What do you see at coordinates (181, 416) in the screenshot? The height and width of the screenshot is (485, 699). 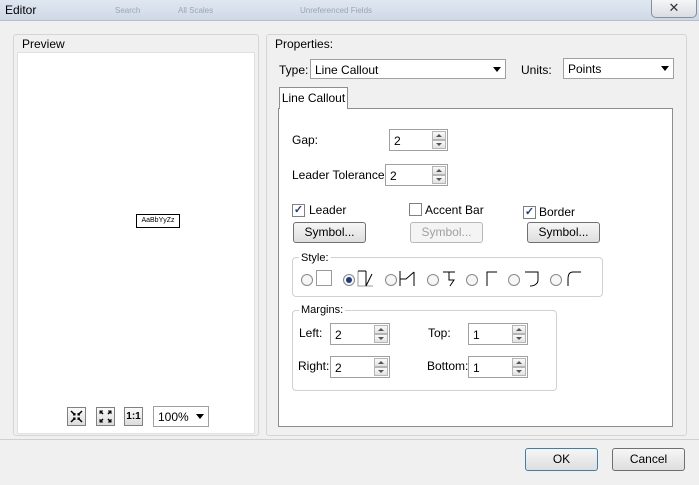 I see `zoom-select: 100%` at bounding box center [181, 416].